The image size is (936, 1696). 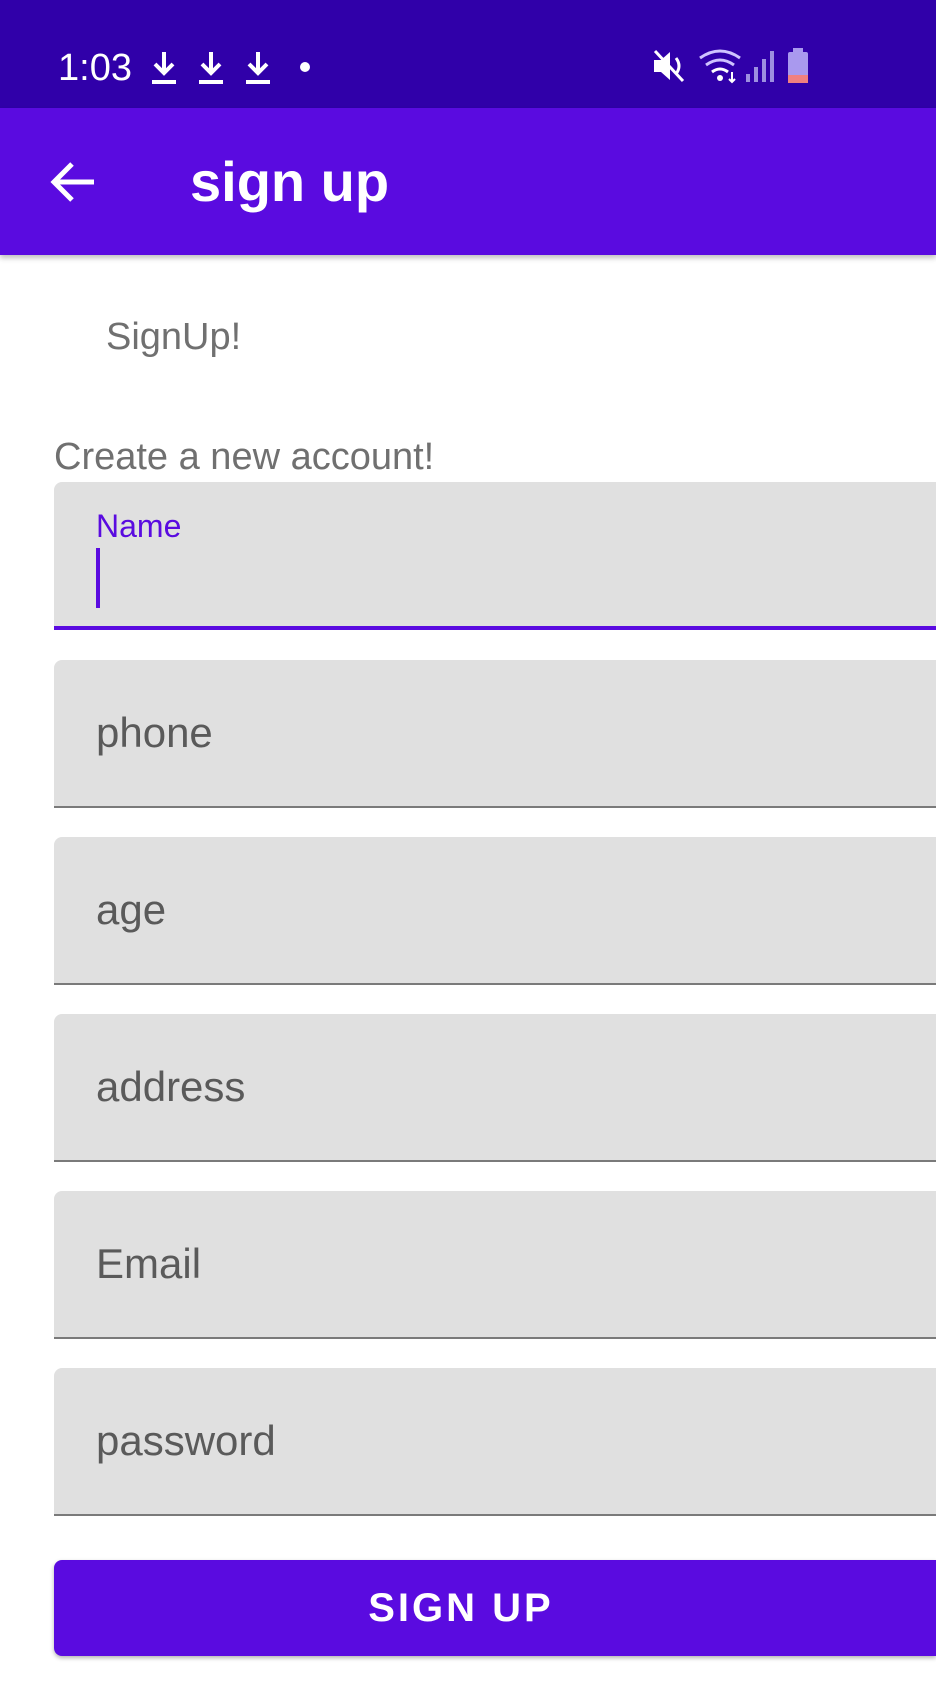 I want to click on age-field: age, so click(x=495, y=911).